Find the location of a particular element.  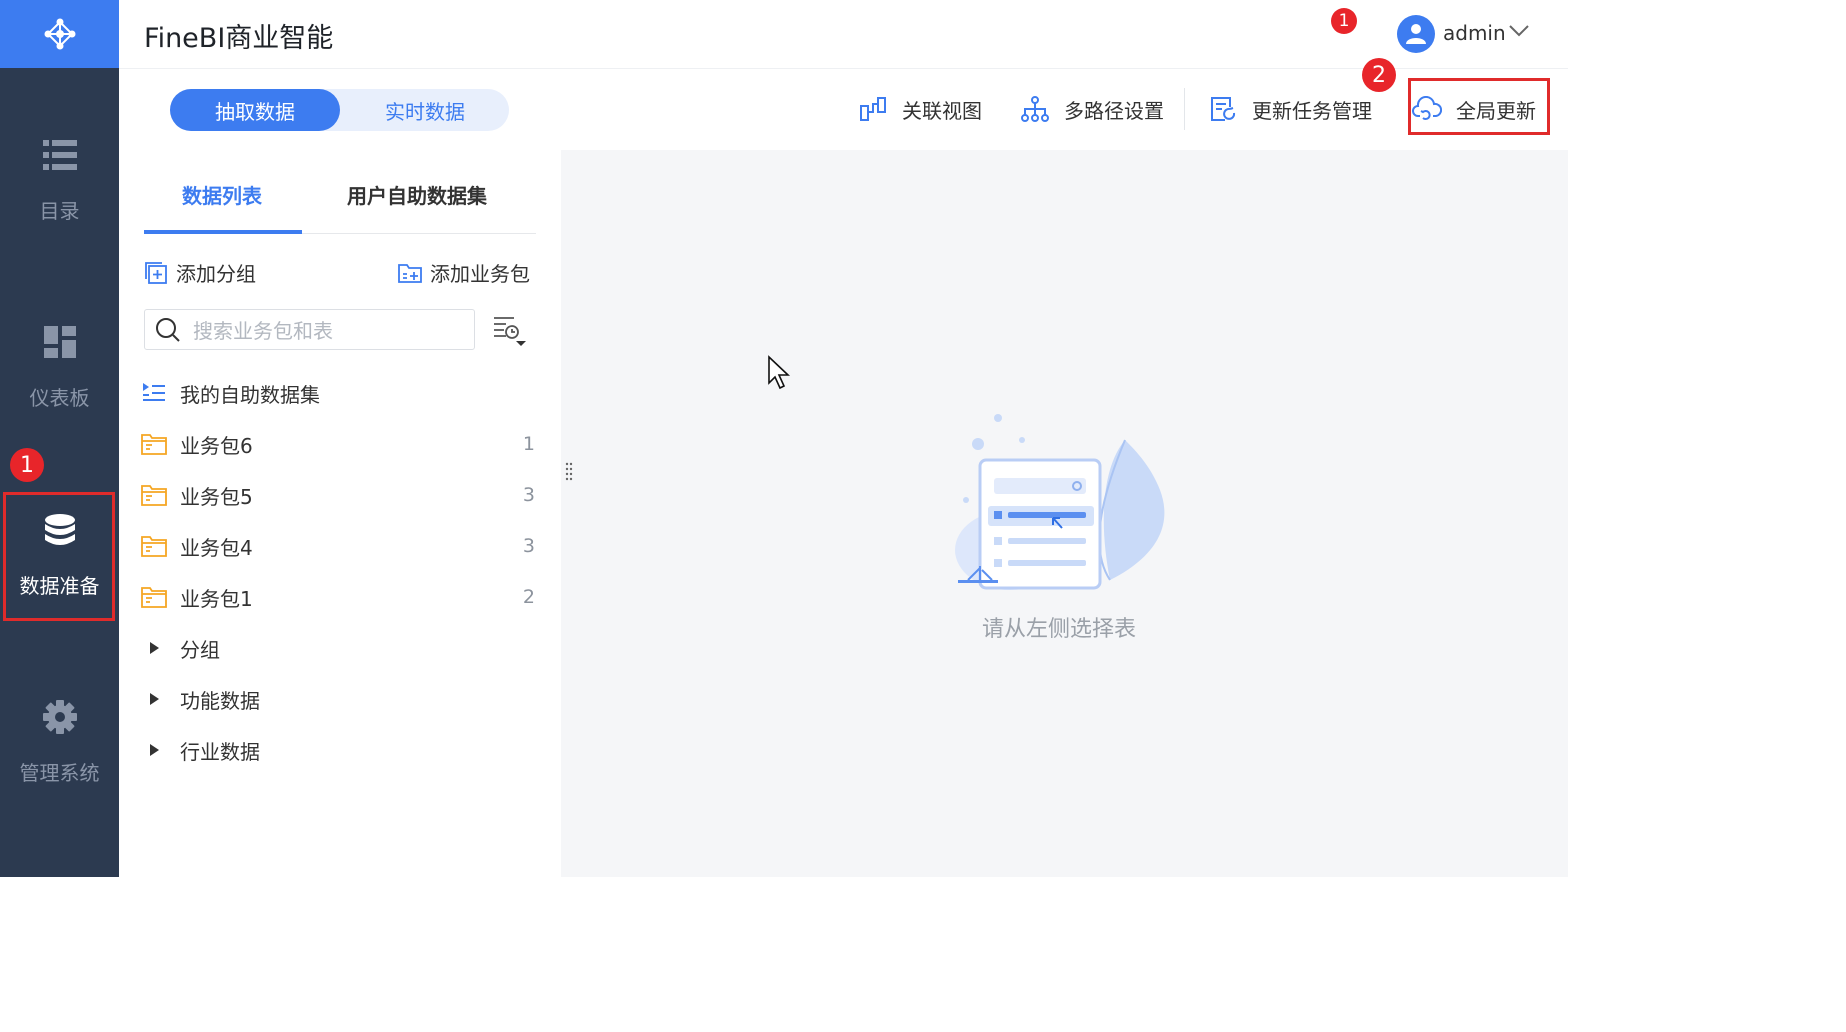

filter-time-icon is located at coordinates (510, 331).